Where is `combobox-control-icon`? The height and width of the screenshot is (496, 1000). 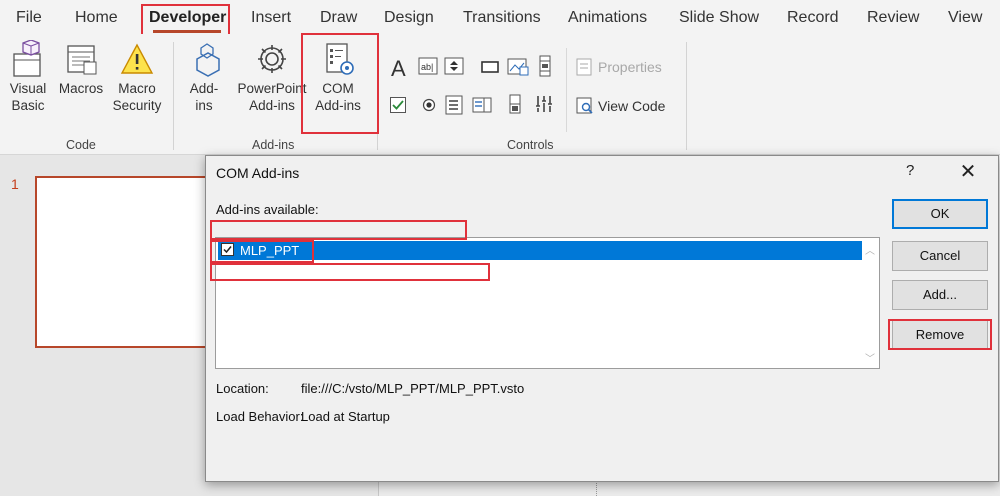 combobox-control-icon is located at coordinates (482, 105).